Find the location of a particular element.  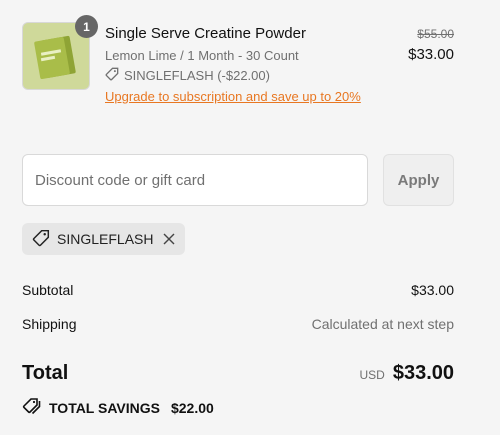

applied-discount-code: SINGLEFLASH is located at coordinates (105, 239).